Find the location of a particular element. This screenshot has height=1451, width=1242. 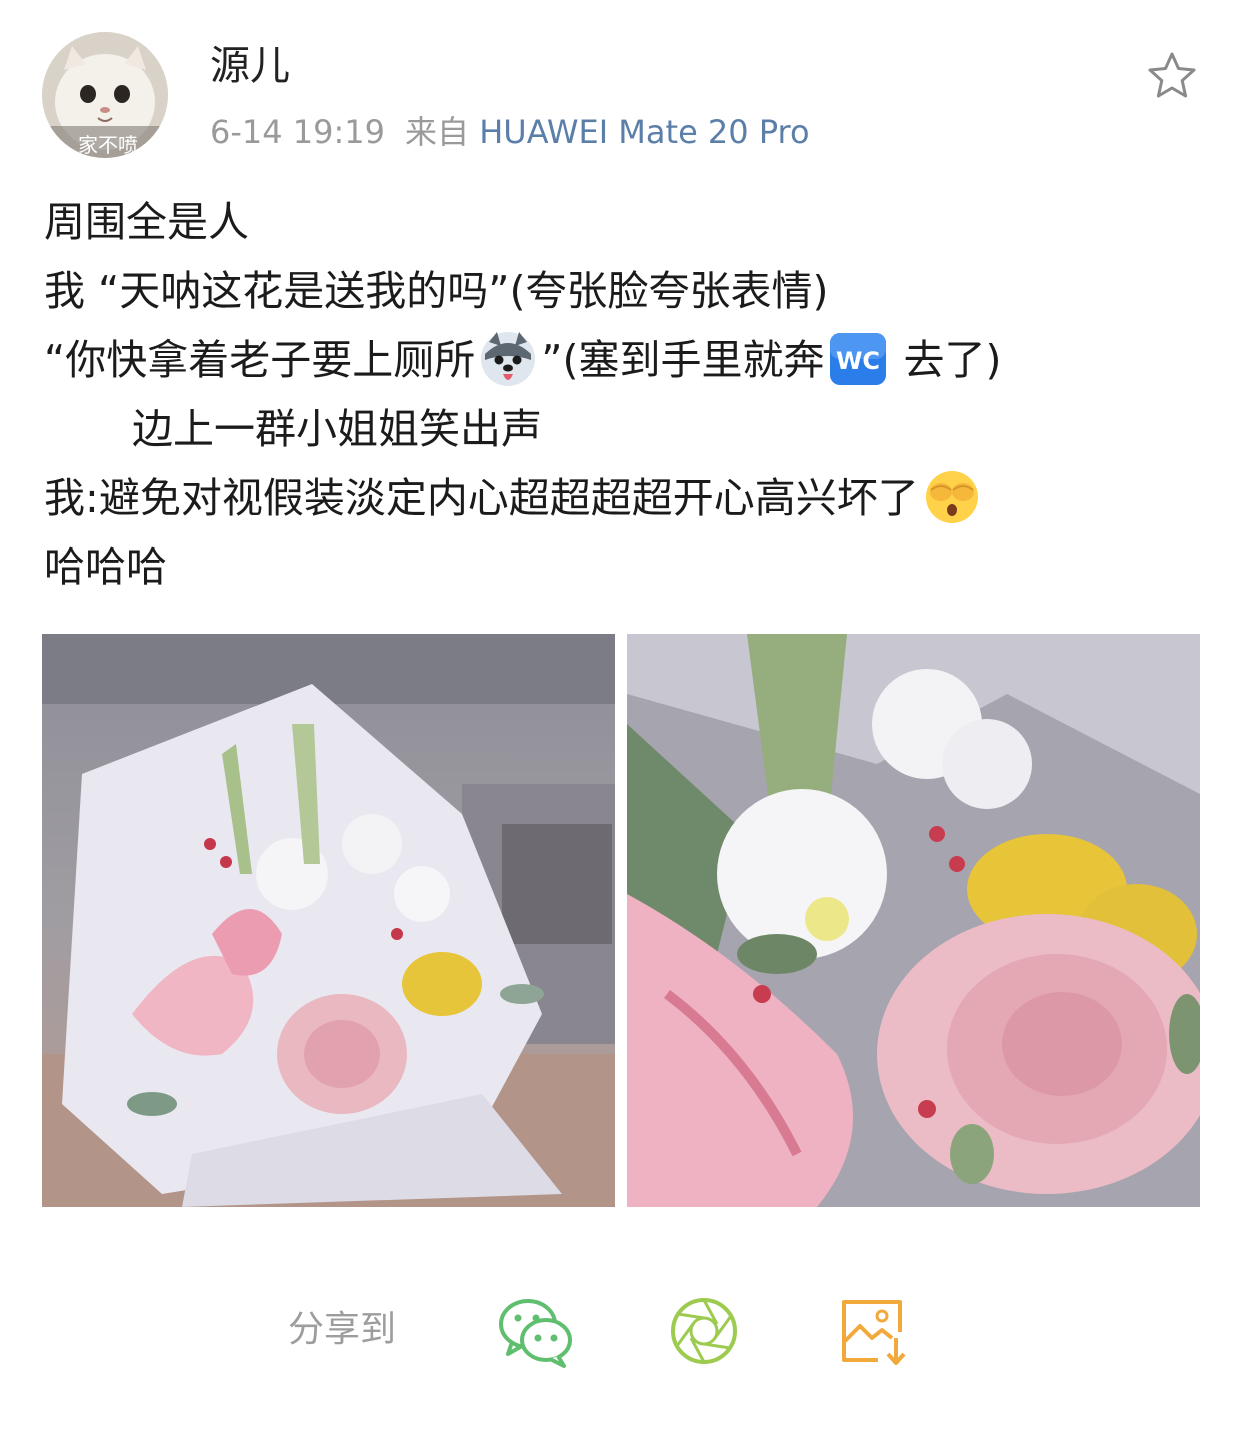

post-line-2: 我 “天呐这花是送我的吗”(夸张脸夸张表情) is located at coordinates (436, 291).